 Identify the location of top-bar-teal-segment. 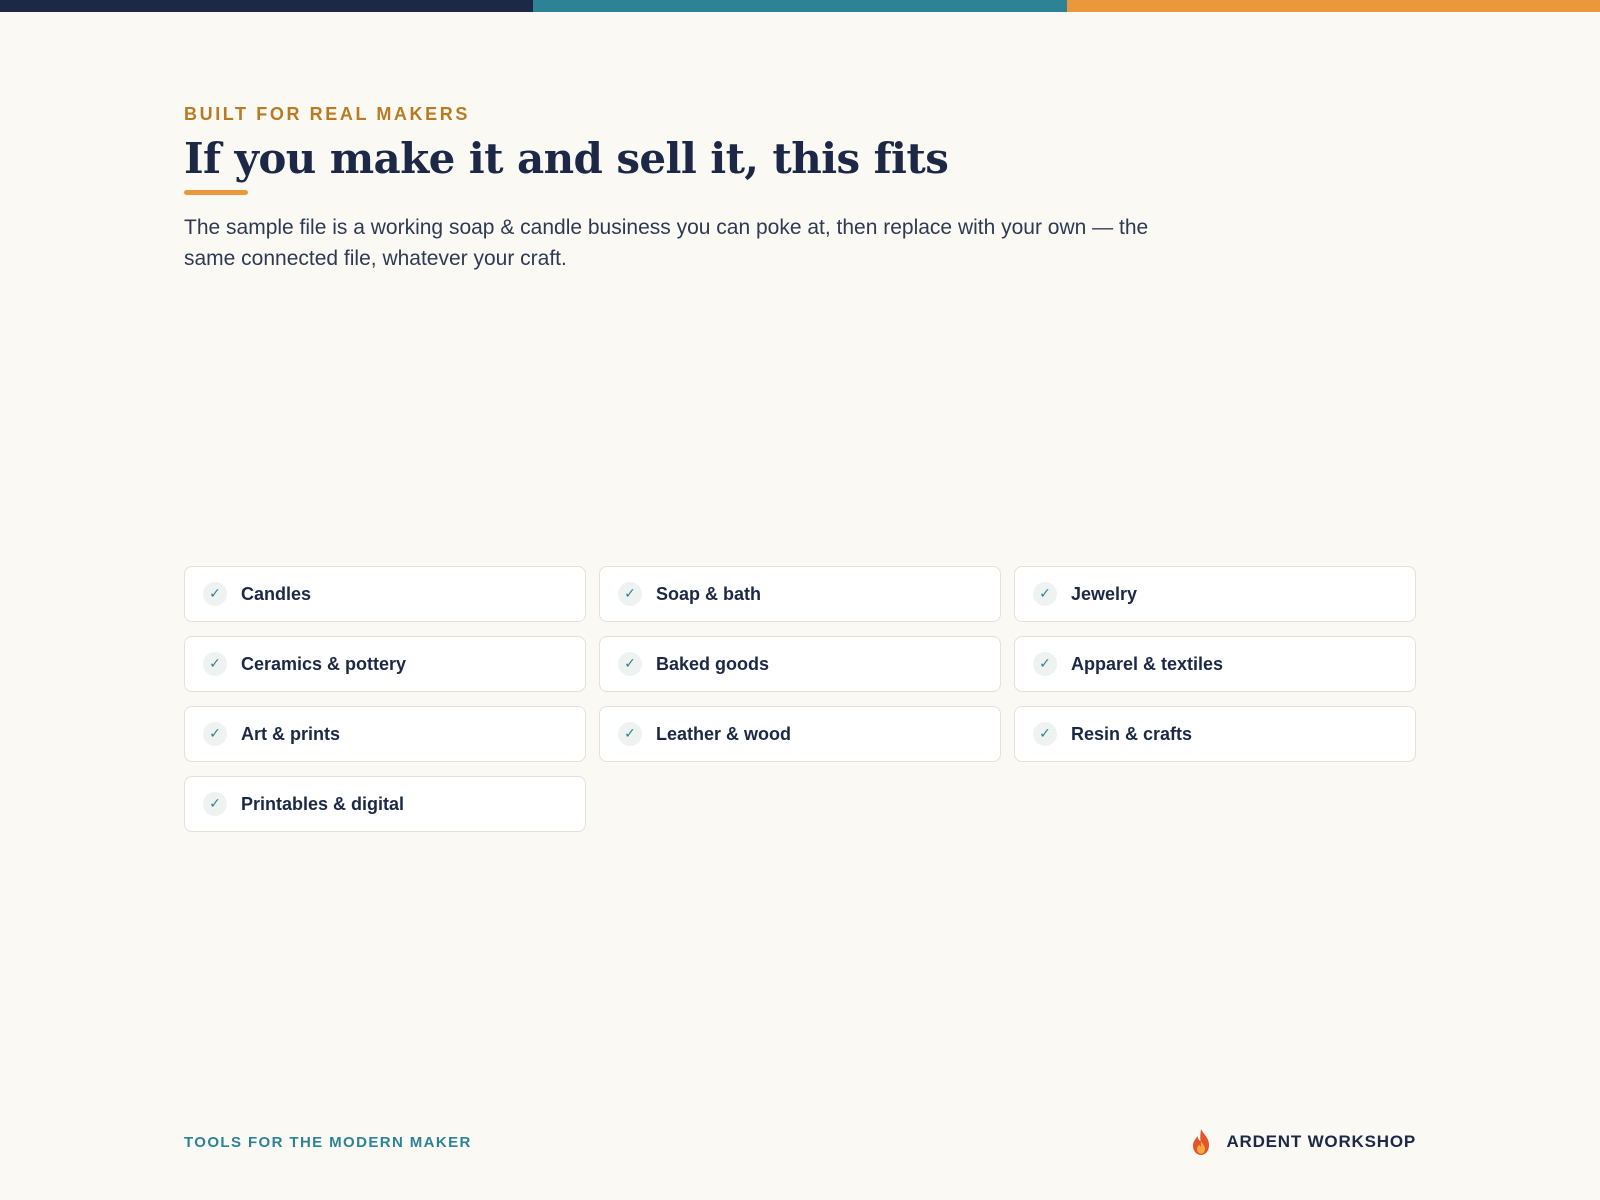
(800, 6).